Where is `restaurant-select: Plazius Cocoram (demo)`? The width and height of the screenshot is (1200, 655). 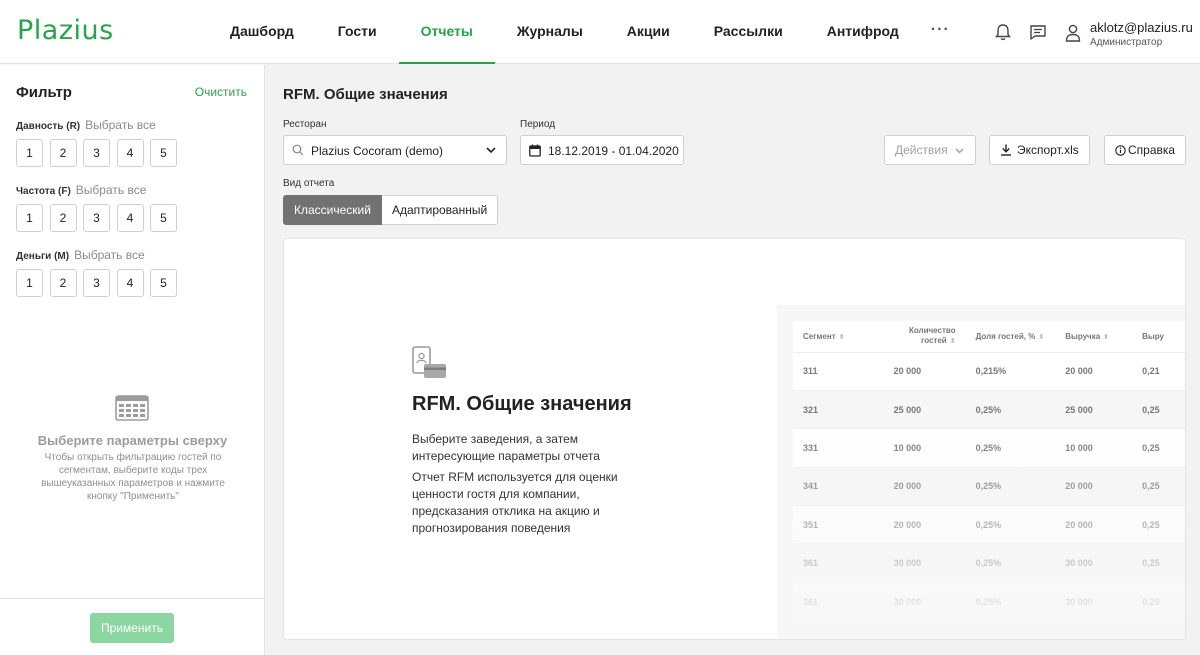
restaurant-select: Plazius Cocoram (demo) is located at coordinates (395, 150).